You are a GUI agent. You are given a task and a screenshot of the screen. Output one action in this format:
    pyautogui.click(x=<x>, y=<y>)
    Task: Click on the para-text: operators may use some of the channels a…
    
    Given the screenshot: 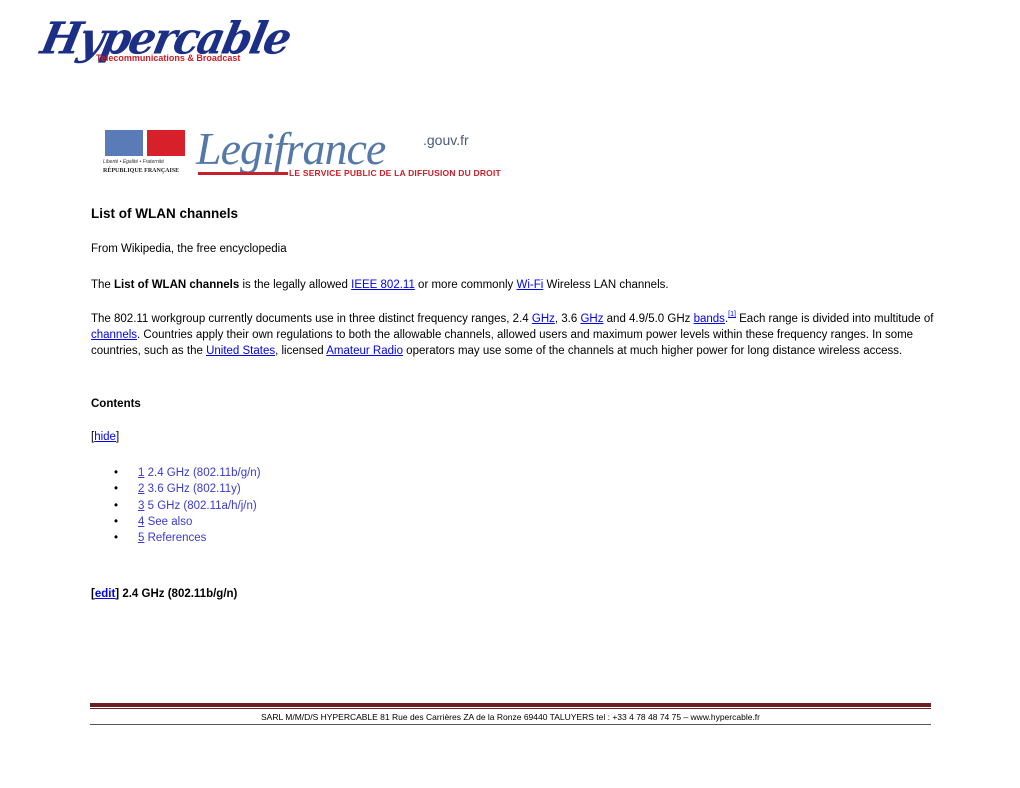 What is the action you would take?
    pyautogui.click(x=652, y=351)
    